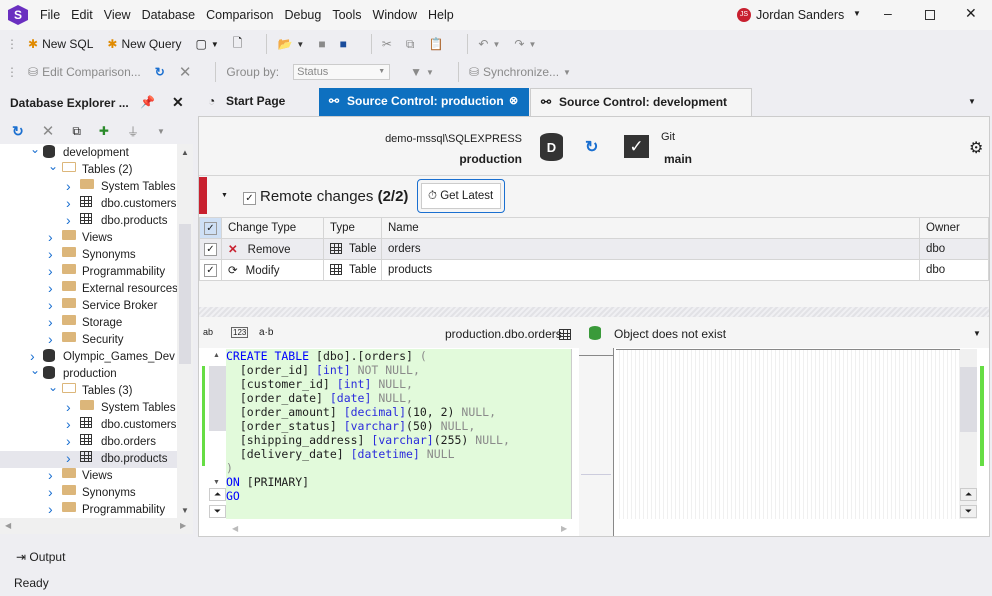  I want to click on close-tab-icon: ⊗, so click(513, 101).